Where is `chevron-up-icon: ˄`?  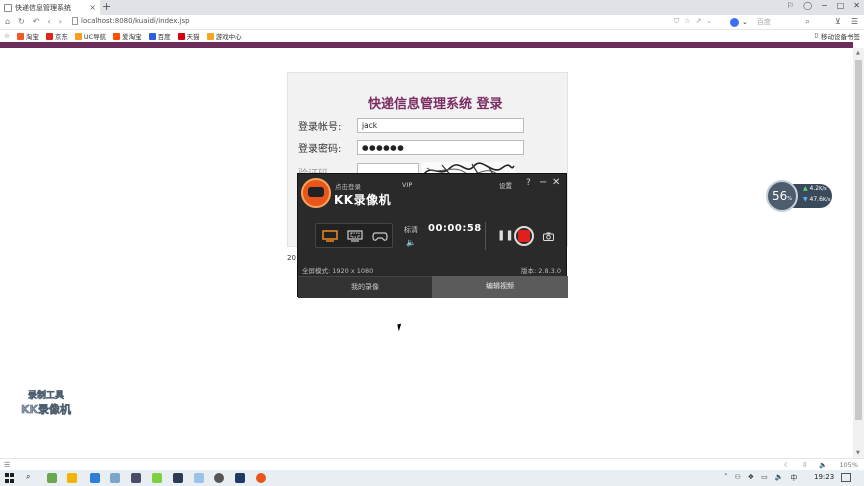
chevron-up-icon: ˄ is located at coordinates (726, 478).